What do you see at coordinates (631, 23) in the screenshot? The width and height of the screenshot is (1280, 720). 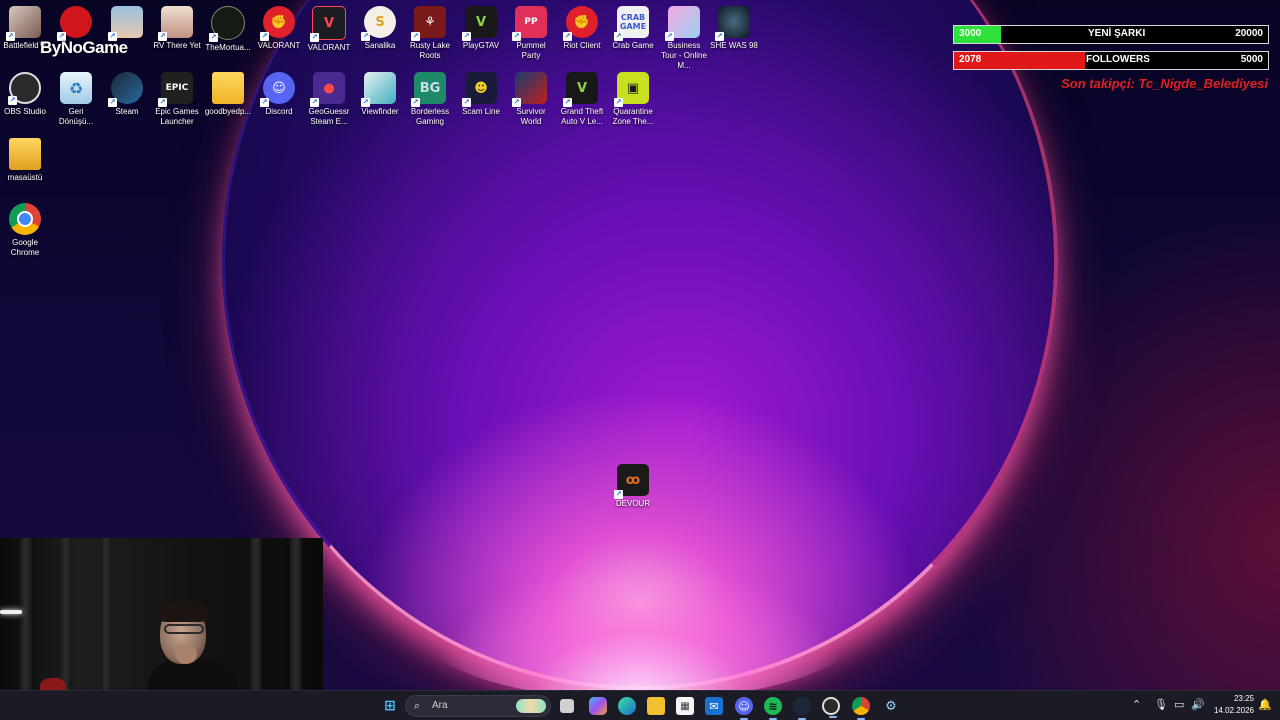 I see `crab-game-icon: CRAB GAME ↗` at bounding box center [631, 23].